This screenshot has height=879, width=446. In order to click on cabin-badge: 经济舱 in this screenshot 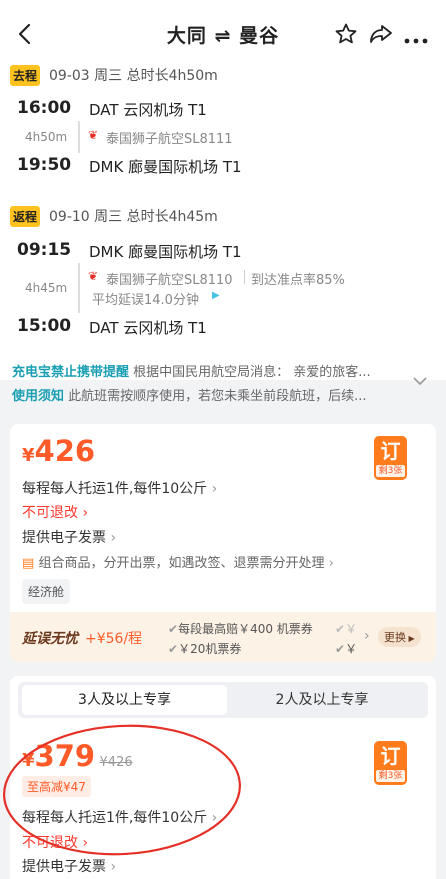, I will do `click(46, 591)`.